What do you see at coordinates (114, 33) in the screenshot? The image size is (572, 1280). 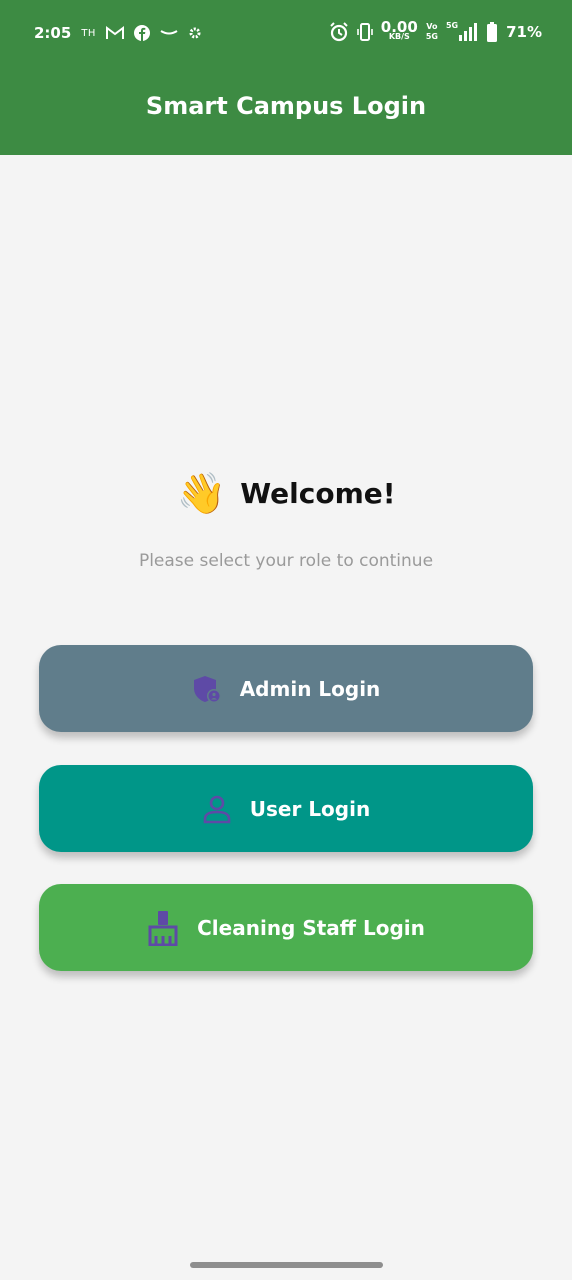 I see `gmail-icon` at bounding box center [114, 33].